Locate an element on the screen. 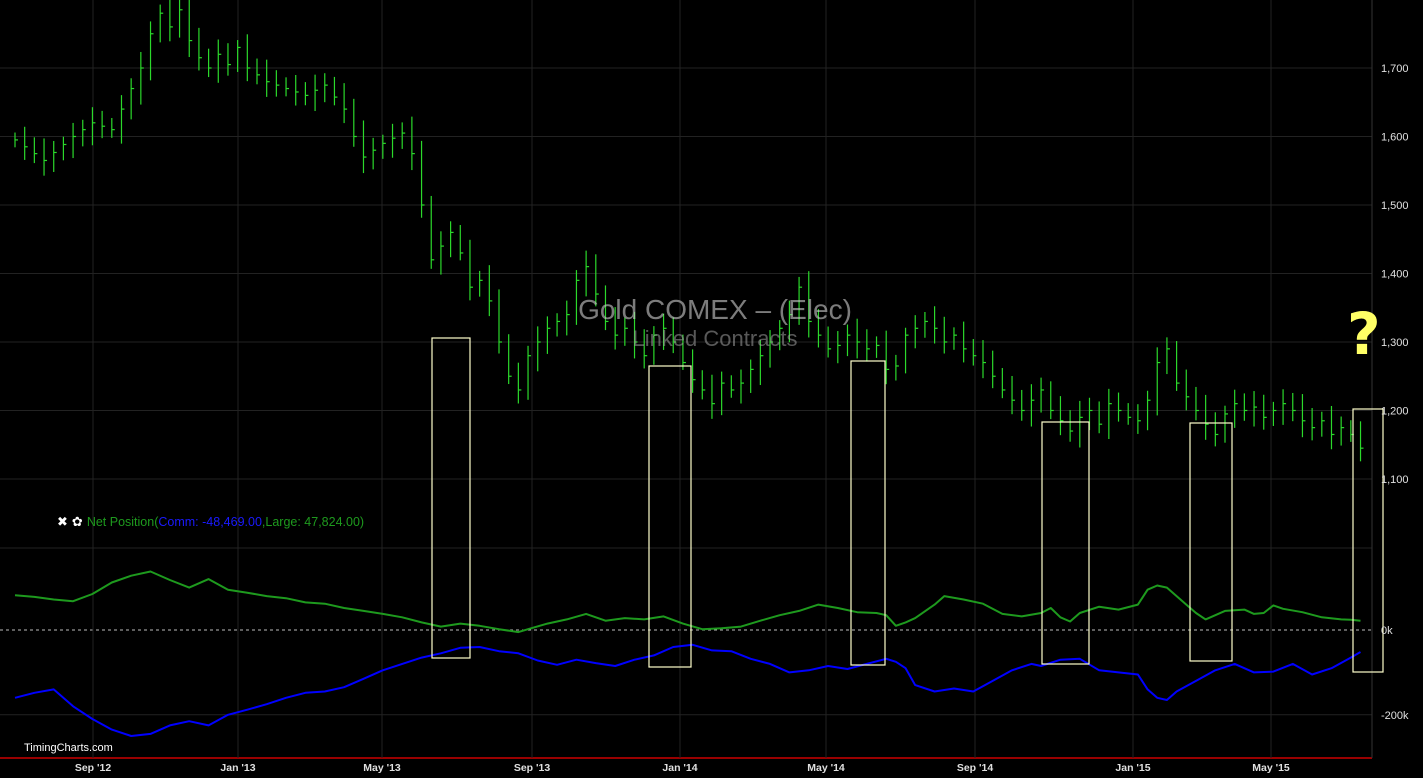 The width and height of the screenshot is (1423, 778). price-tick: 1,500 is located at coordinates (1395, 206).